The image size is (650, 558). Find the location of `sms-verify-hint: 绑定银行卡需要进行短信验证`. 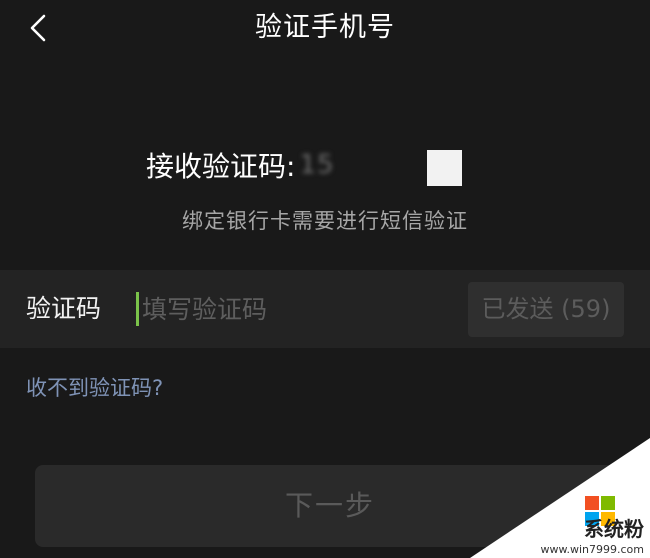

sms-verify-hint: 绑定银行卡需要进行短信验证 is located at coordinates (325, 221).